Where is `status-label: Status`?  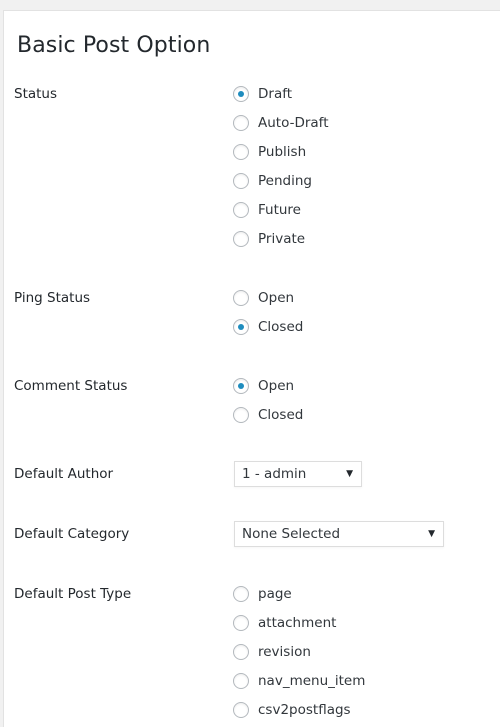 status-label: Status is located at coordinates (36, 94).